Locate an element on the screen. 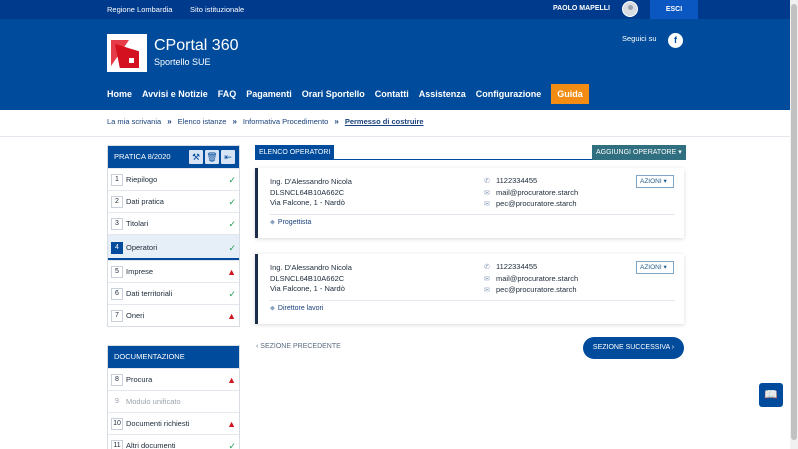  link-regione: Regione Lombardia is located at coordinates (139, 9).